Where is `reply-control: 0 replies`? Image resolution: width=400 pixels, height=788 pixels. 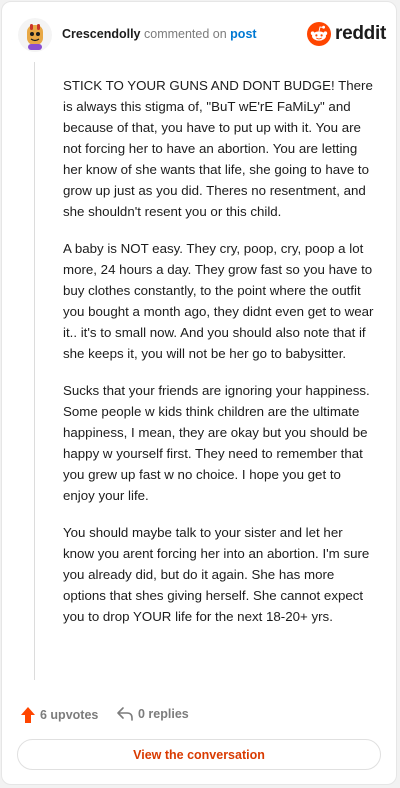 reply-control: 0 replies is located at coordinates (152, 714).